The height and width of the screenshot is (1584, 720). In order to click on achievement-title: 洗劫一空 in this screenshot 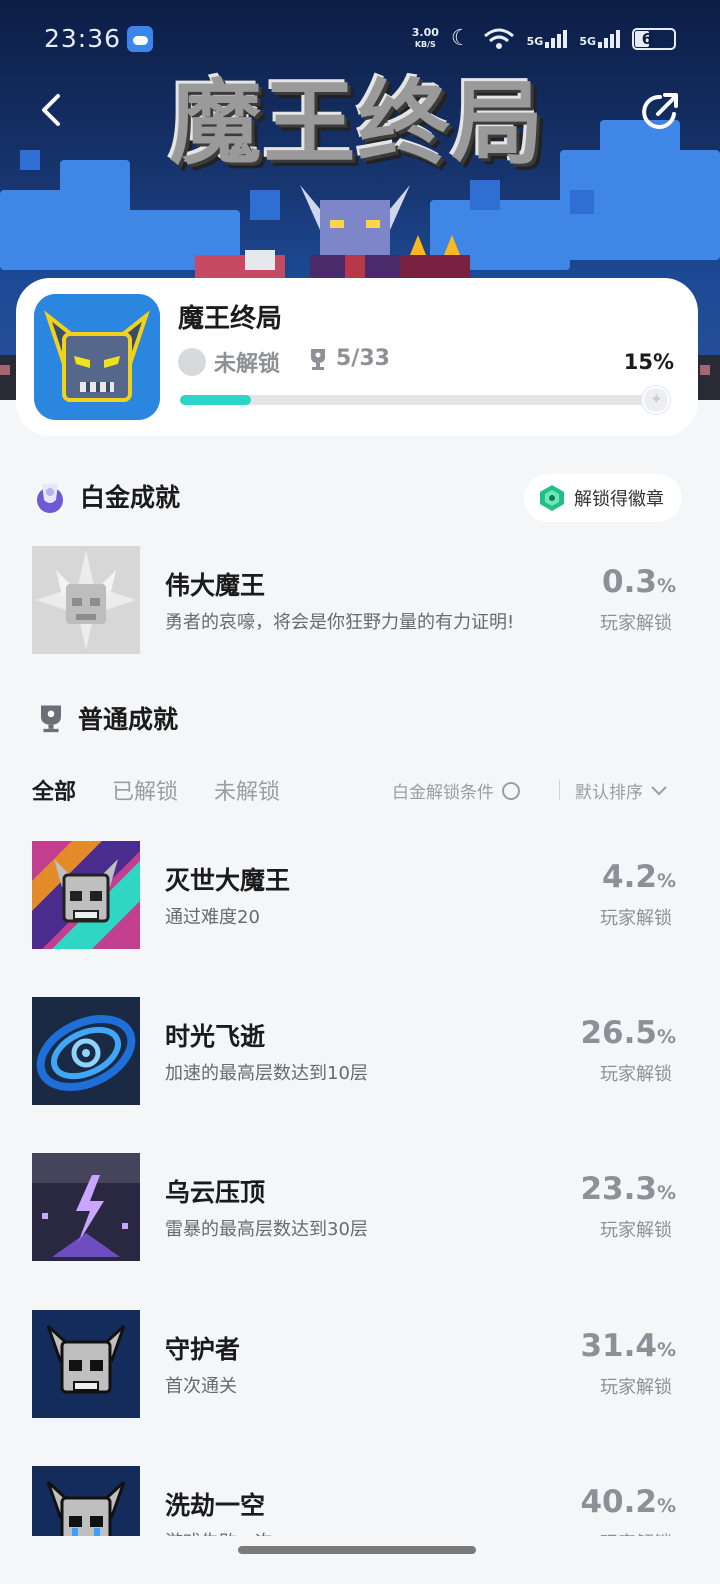, I will do `click(215, 1505)`.